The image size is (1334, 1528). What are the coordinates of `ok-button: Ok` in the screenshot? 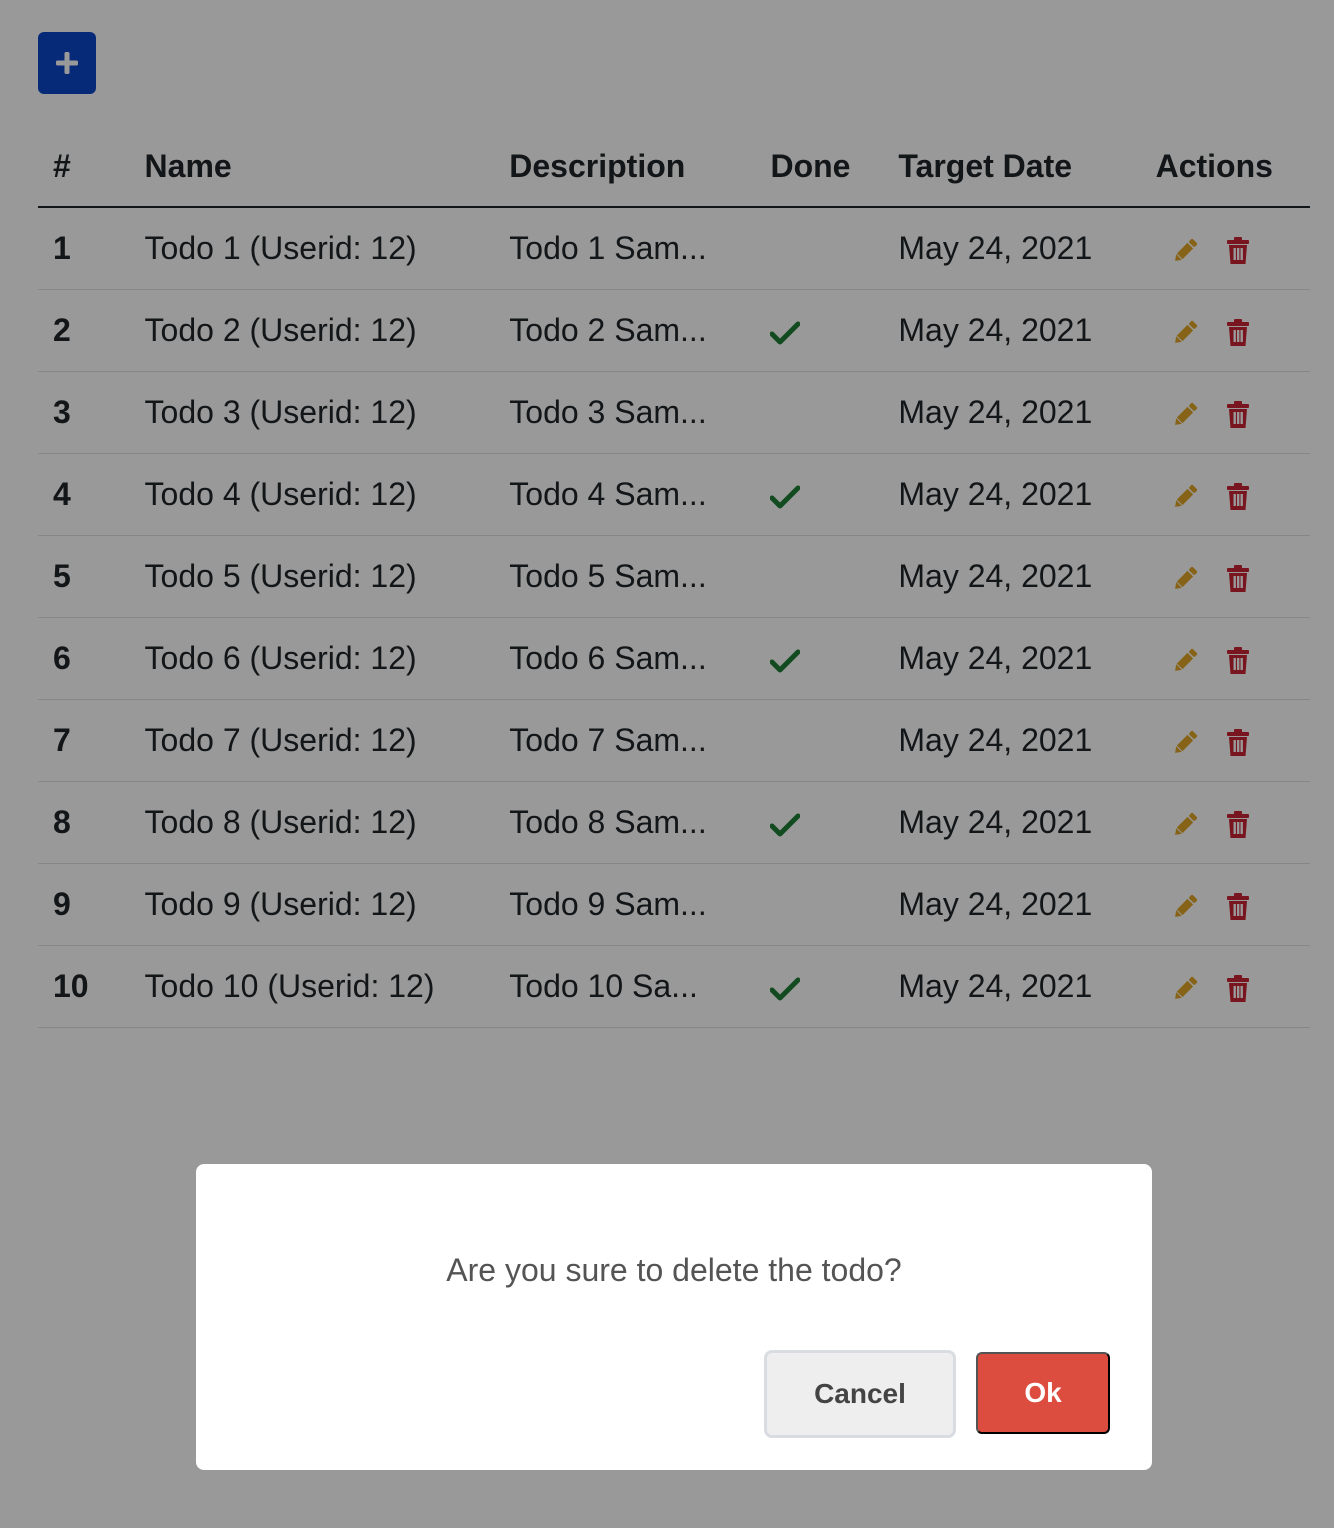 It's located at (1043, 1393).